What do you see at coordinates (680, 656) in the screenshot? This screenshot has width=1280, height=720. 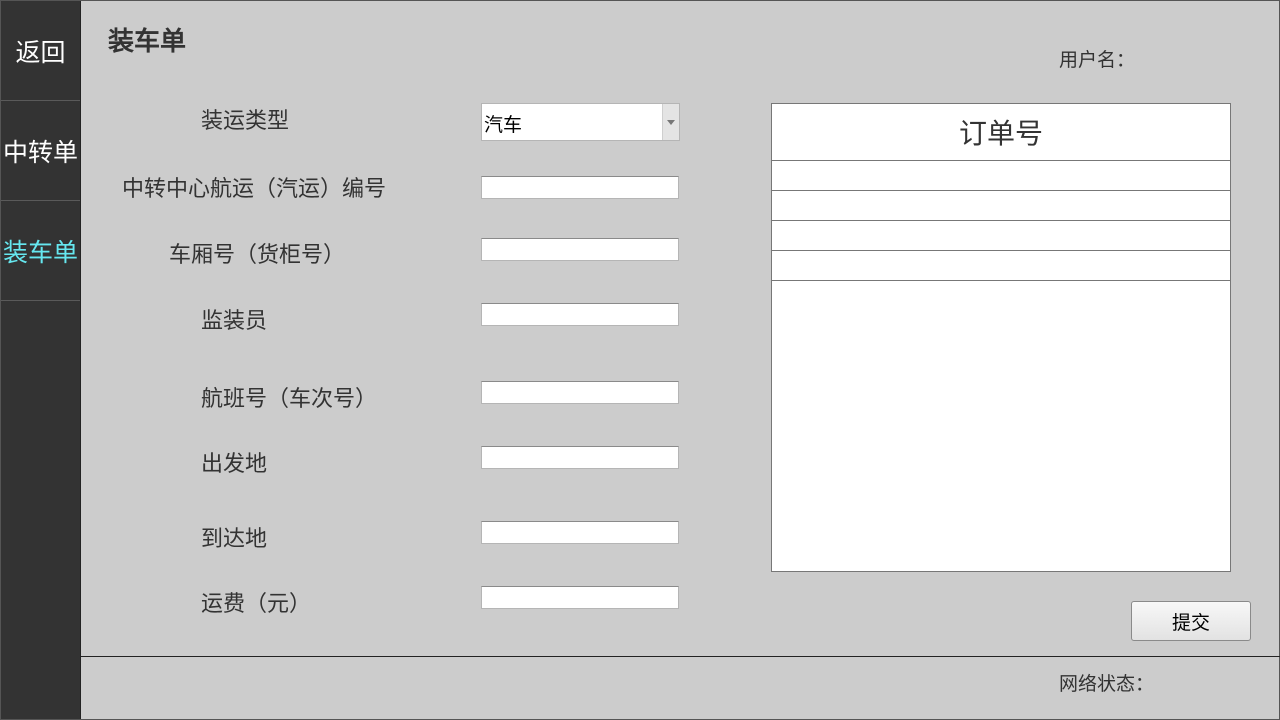 I see `footer-divider` at bounding box center [680, 656].